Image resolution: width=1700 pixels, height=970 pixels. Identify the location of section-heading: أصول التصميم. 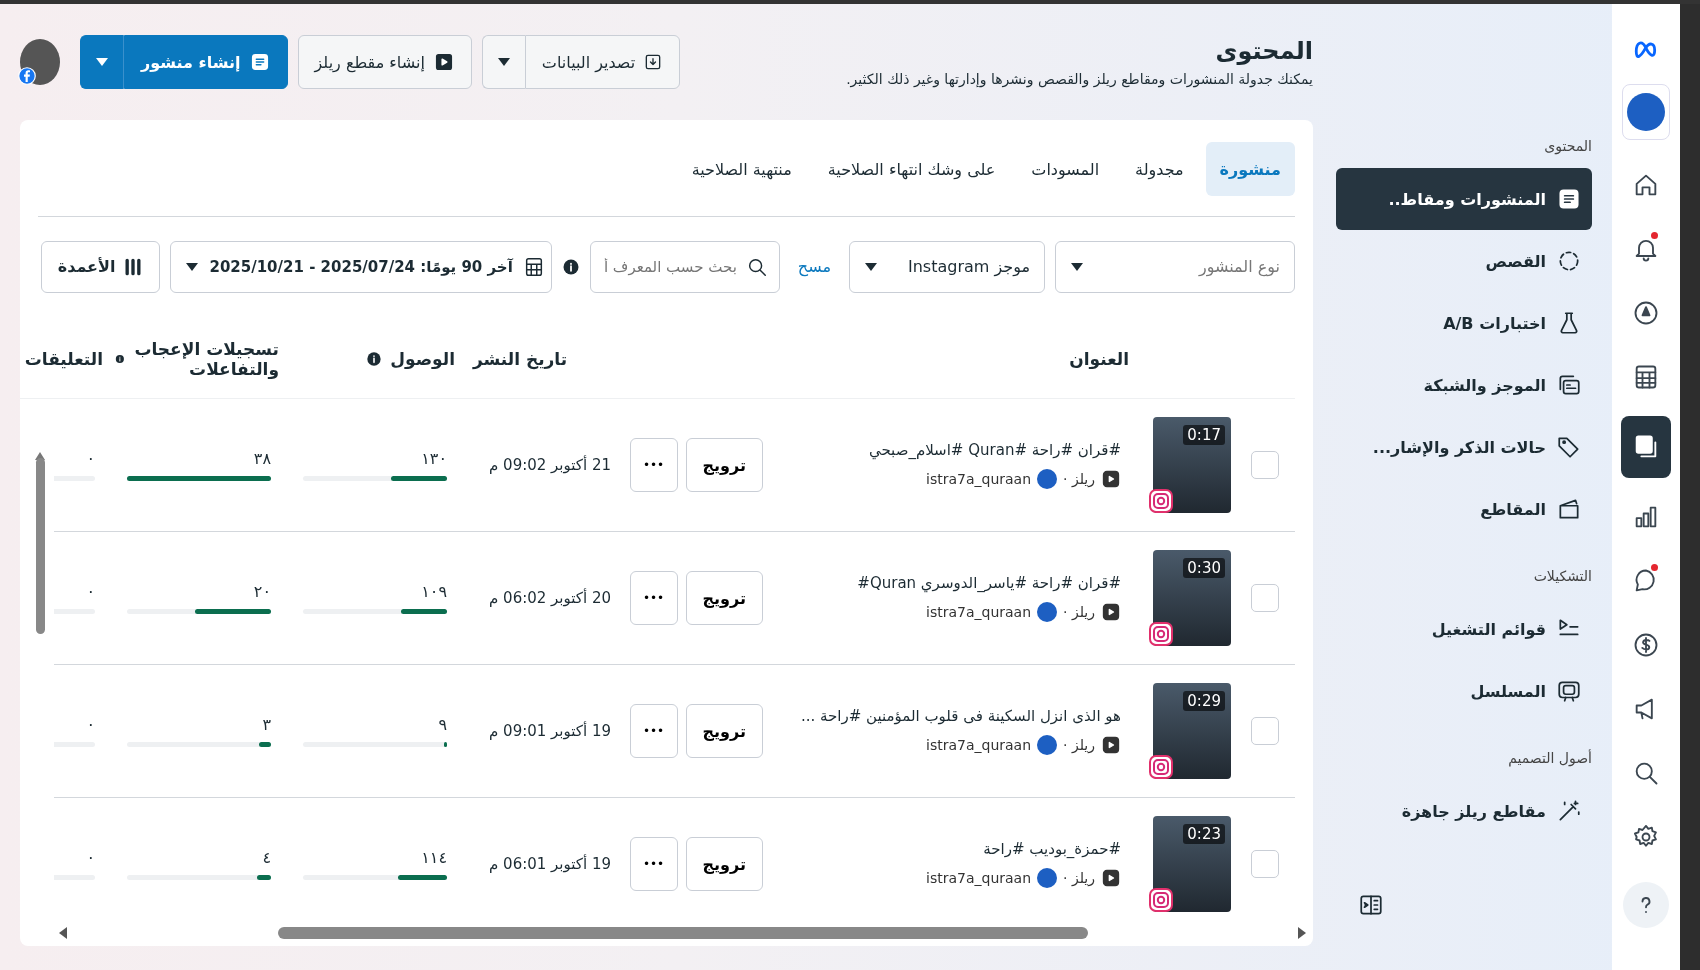
(1549, 757).